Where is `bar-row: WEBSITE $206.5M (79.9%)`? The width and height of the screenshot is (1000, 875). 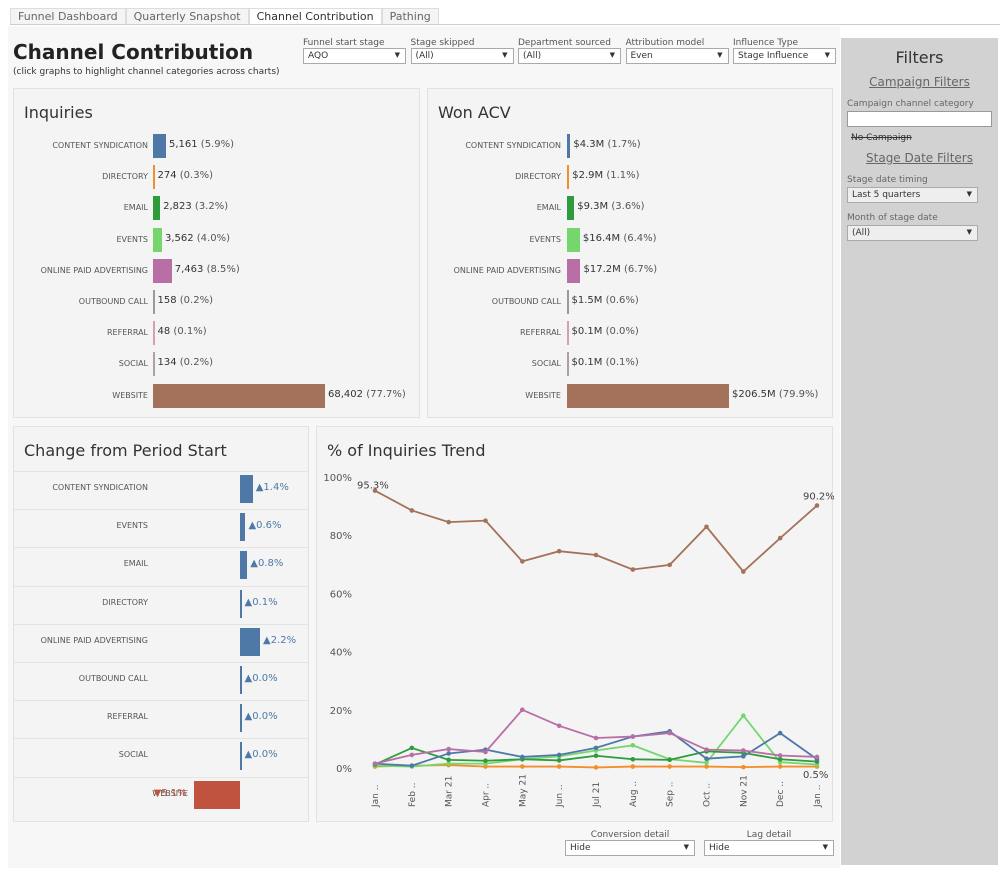
bar-row: WEBSITE $206.5M (79.9%) is located at coordinates (630, 395).